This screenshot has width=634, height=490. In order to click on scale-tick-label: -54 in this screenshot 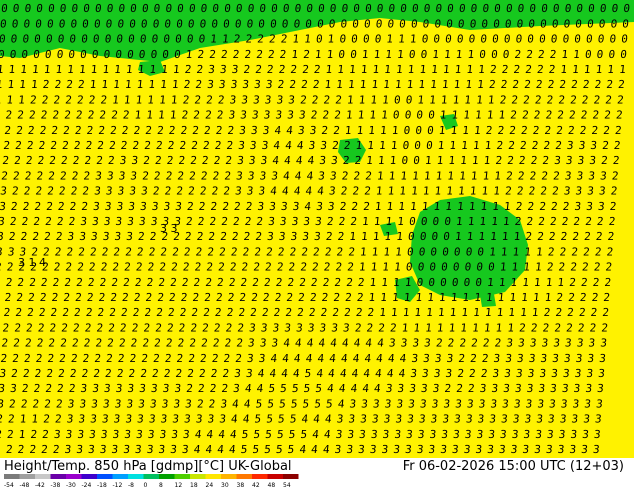, I will do `click(9, 485)`.